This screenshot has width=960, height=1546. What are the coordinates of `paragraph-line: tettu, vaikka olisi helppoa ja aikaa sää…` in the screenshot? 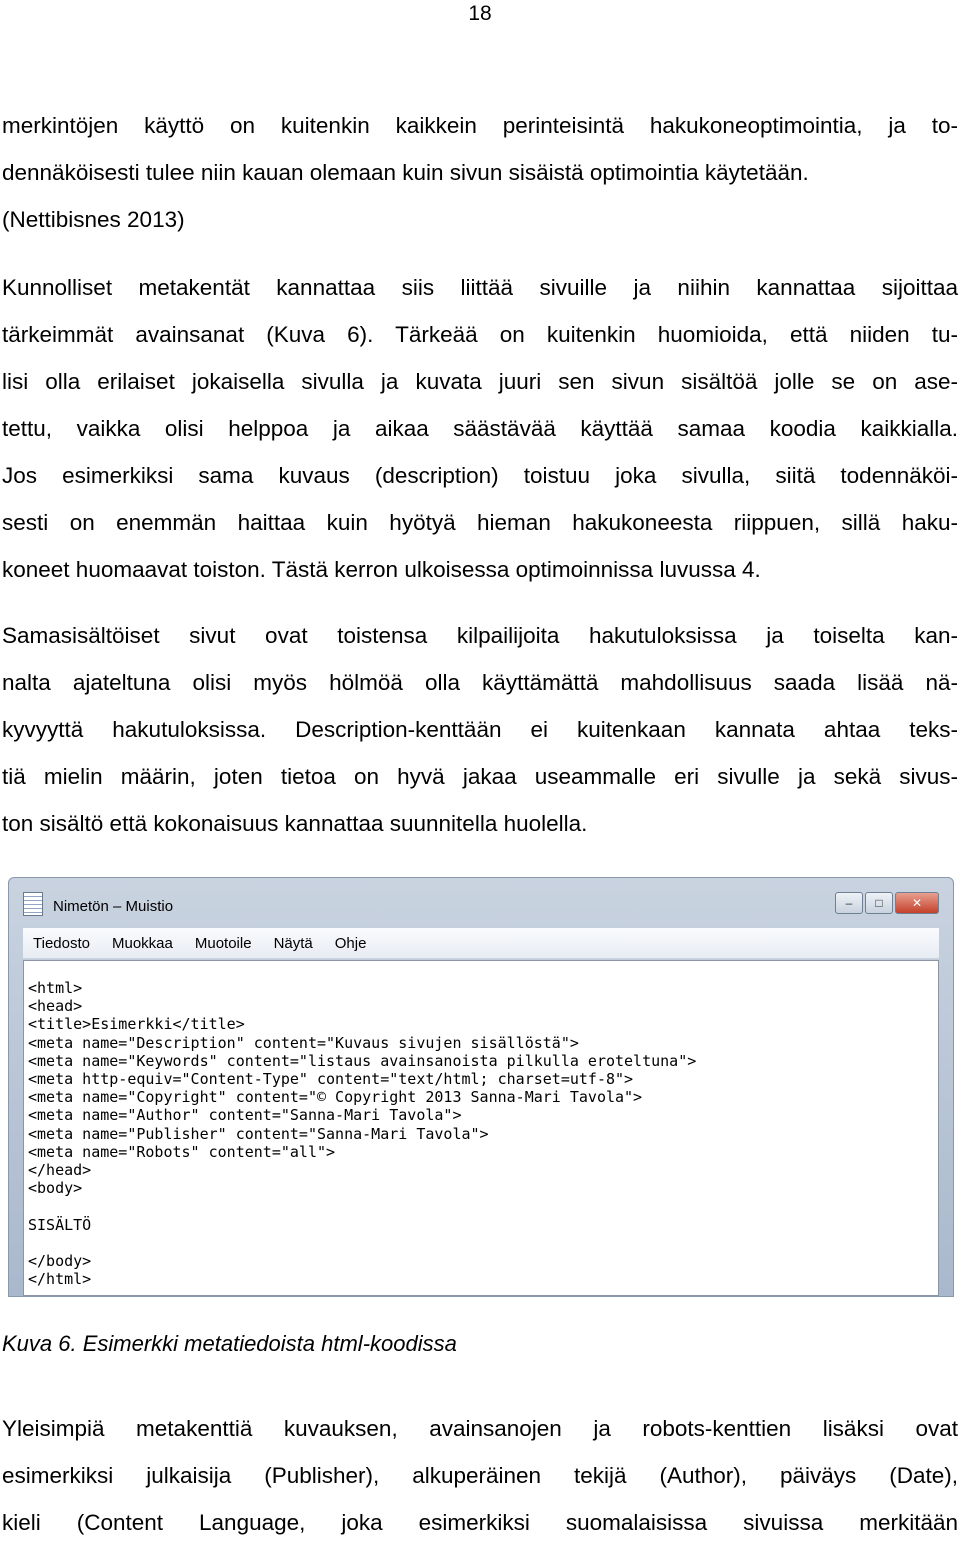 It's located at (480, 428).